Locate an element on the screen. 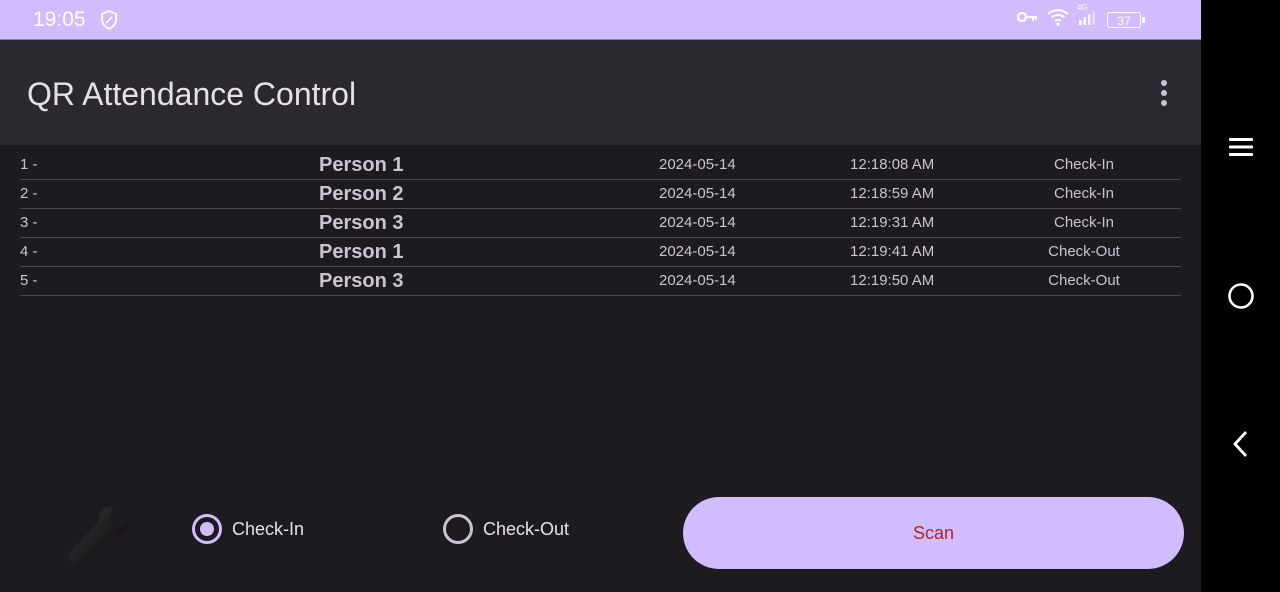  menu-icon is located at coordinates (1240, 147).